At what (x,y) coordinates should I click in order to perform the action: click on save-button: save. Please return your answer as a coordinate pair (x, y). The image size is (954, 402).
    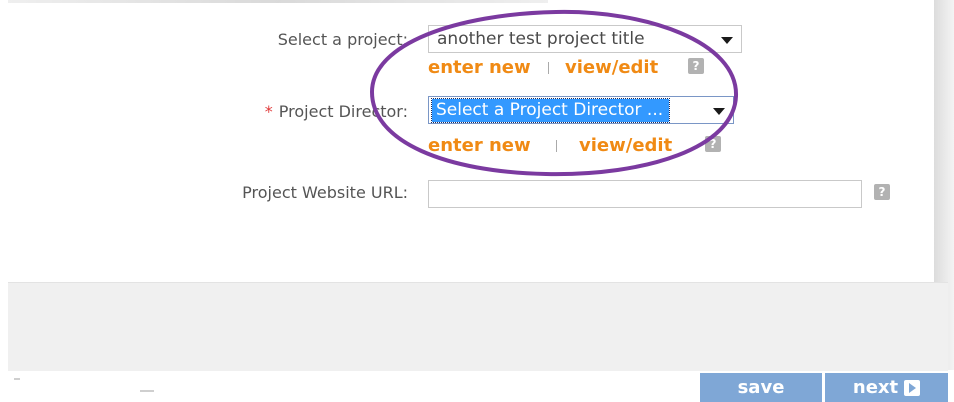
    Looking at the image, I should click on (761, 387).